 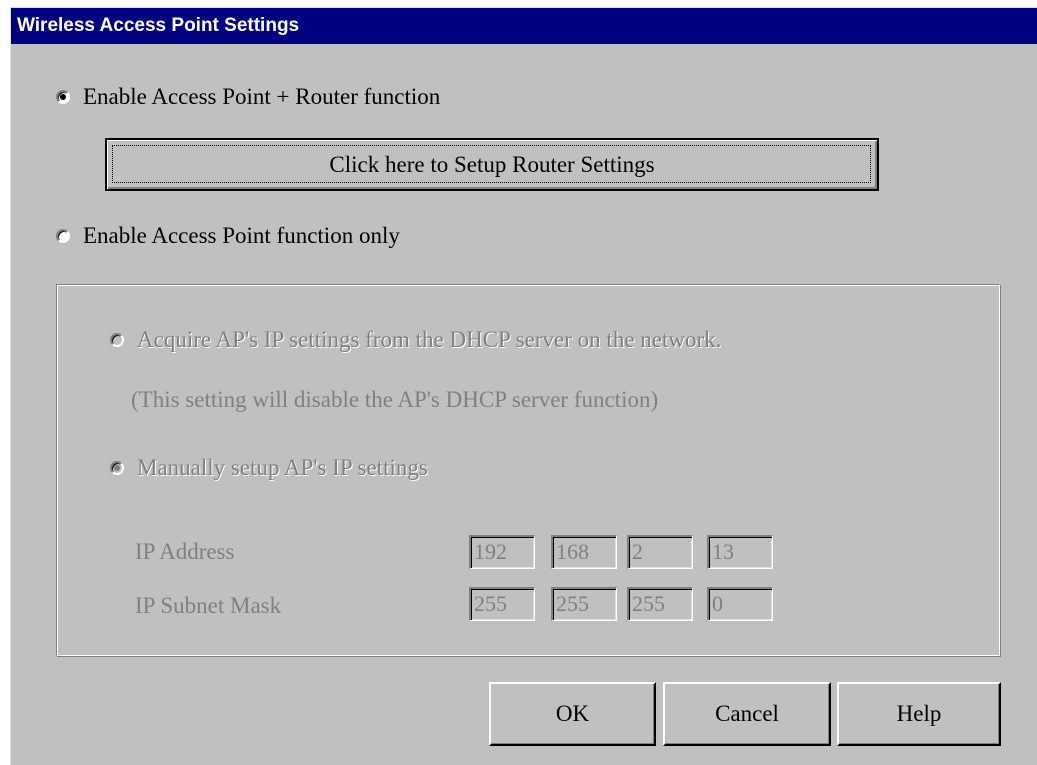 I want to click on ip-address-octet-1: 192, so click(x=502, y=552).